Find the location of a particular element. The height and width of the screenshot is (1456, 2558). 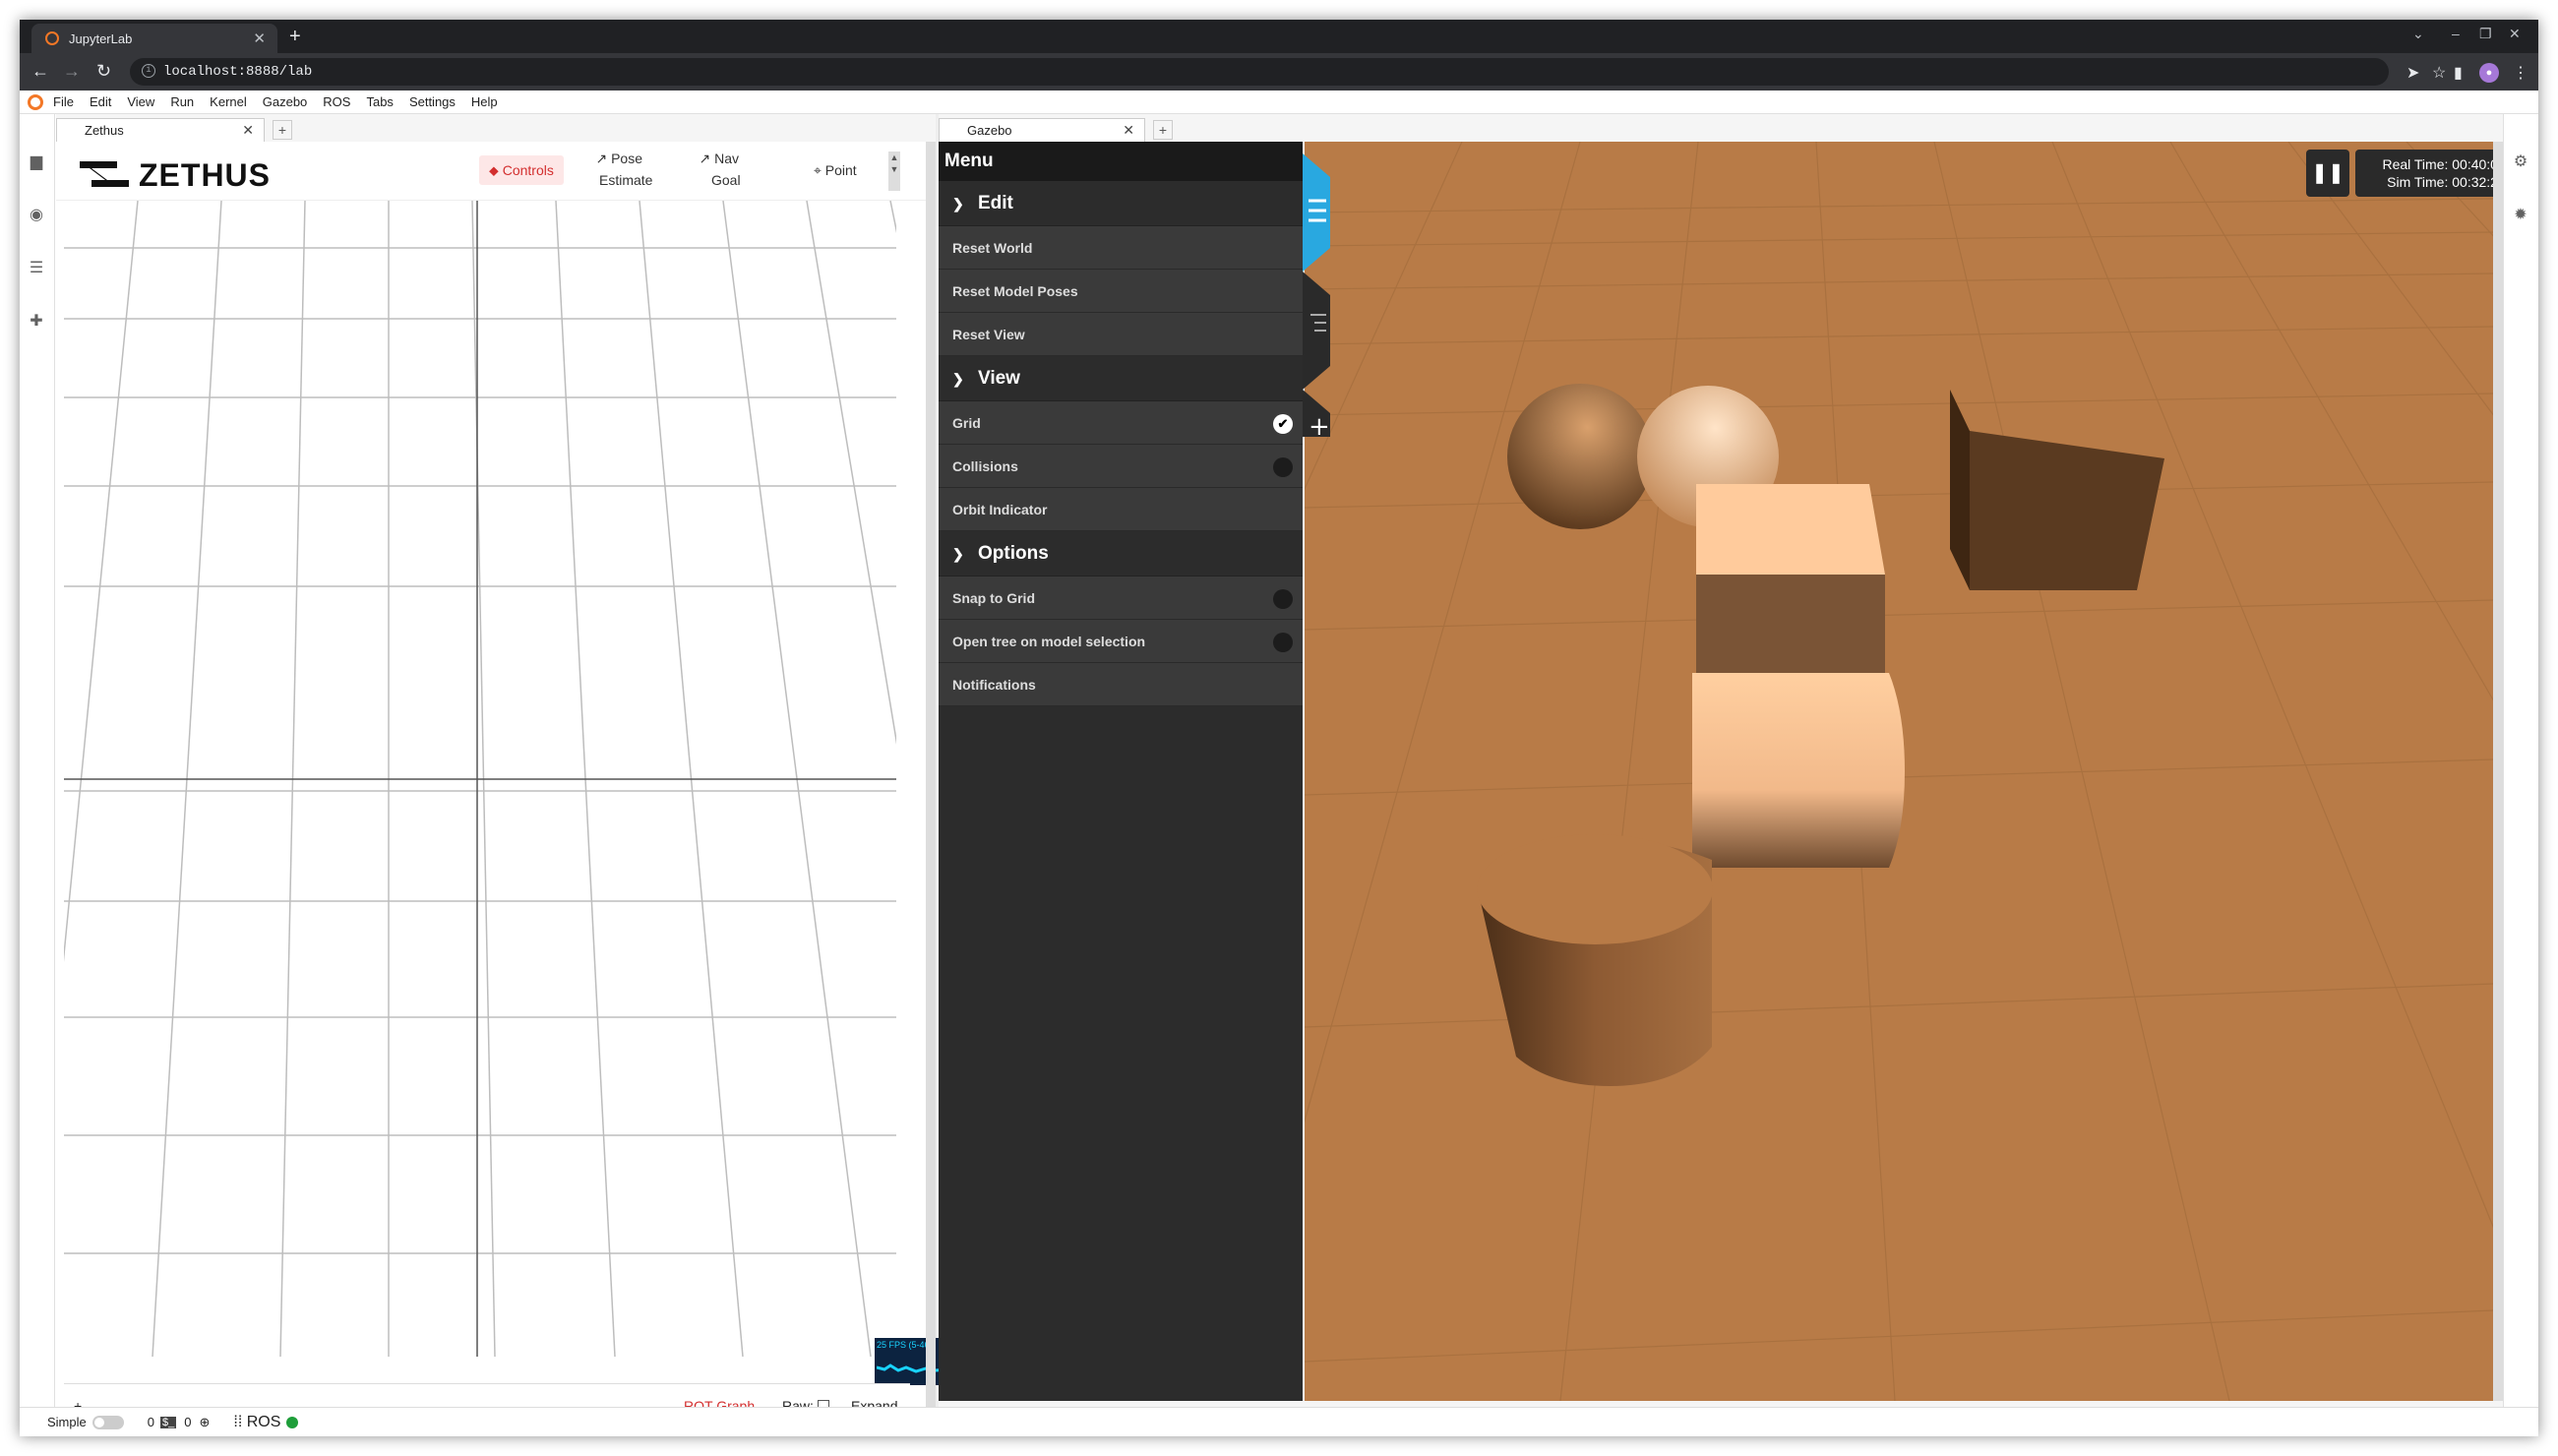

notifications-item: Notifications is located at coordinates (1121, 684).